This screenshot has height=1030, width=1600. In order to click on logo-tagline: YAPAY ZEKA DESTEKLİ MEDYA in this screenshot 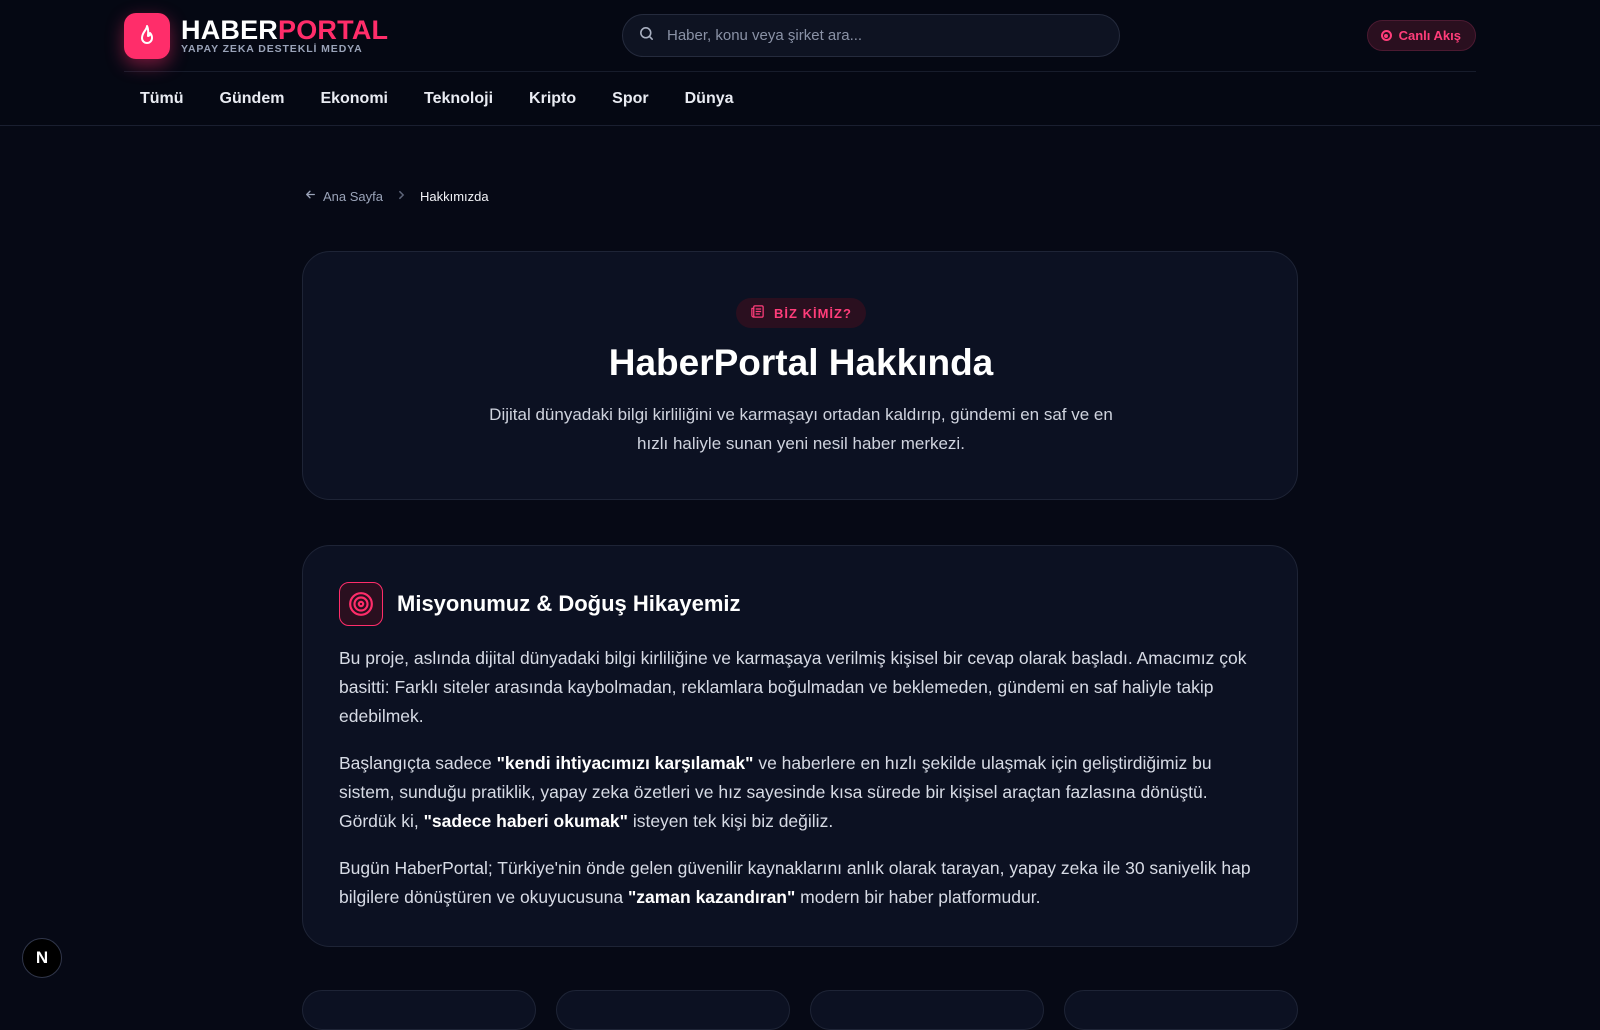, I will do `click(272, 48)`.